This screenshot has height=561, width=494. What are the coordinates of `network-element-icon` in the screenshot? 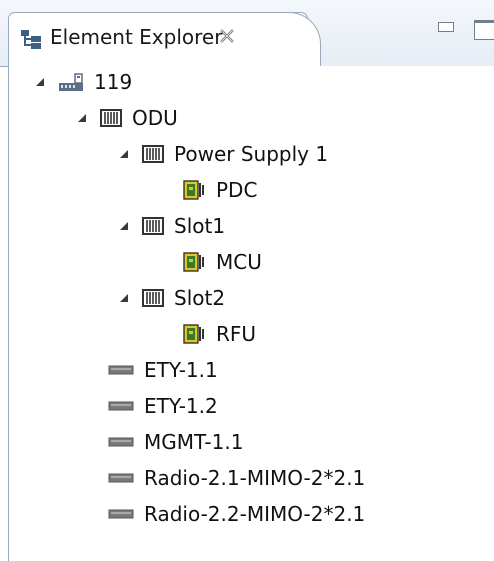 It's located at (71, 82).